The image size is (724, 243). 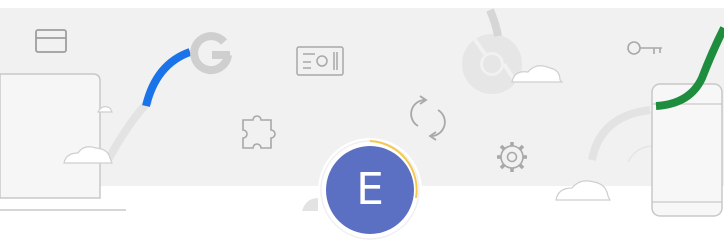 I want to click on avatar-initial: E, so click(x=370, y=189).